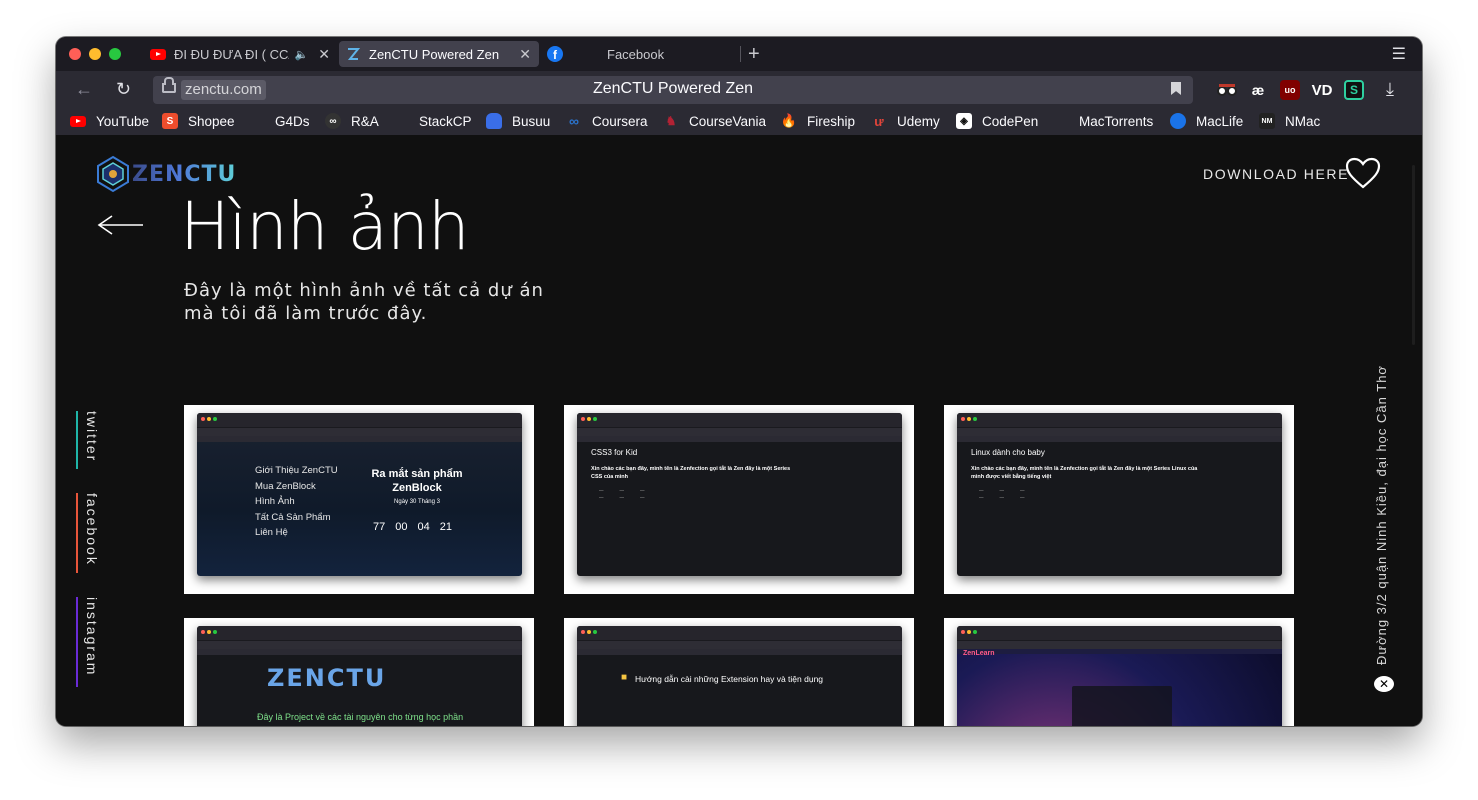 The width and height of the screenshot is (1478, 800). I want to click on tab-facebook: f Facebook, so click(641, 54).